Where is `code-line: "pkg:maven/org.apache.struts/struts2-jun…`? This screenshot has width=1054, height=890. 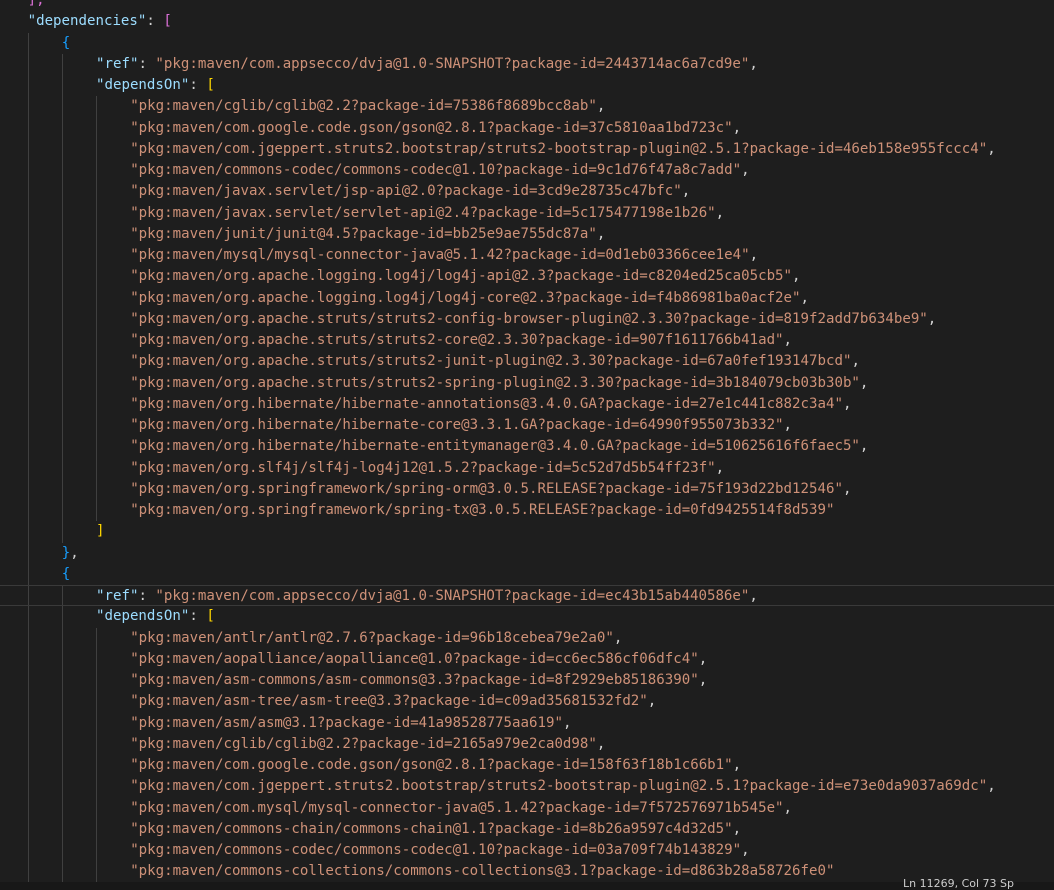 code-line: "pkg:maven/org.apache.struts/struts2-jun… is located at coordinates (527, 362).